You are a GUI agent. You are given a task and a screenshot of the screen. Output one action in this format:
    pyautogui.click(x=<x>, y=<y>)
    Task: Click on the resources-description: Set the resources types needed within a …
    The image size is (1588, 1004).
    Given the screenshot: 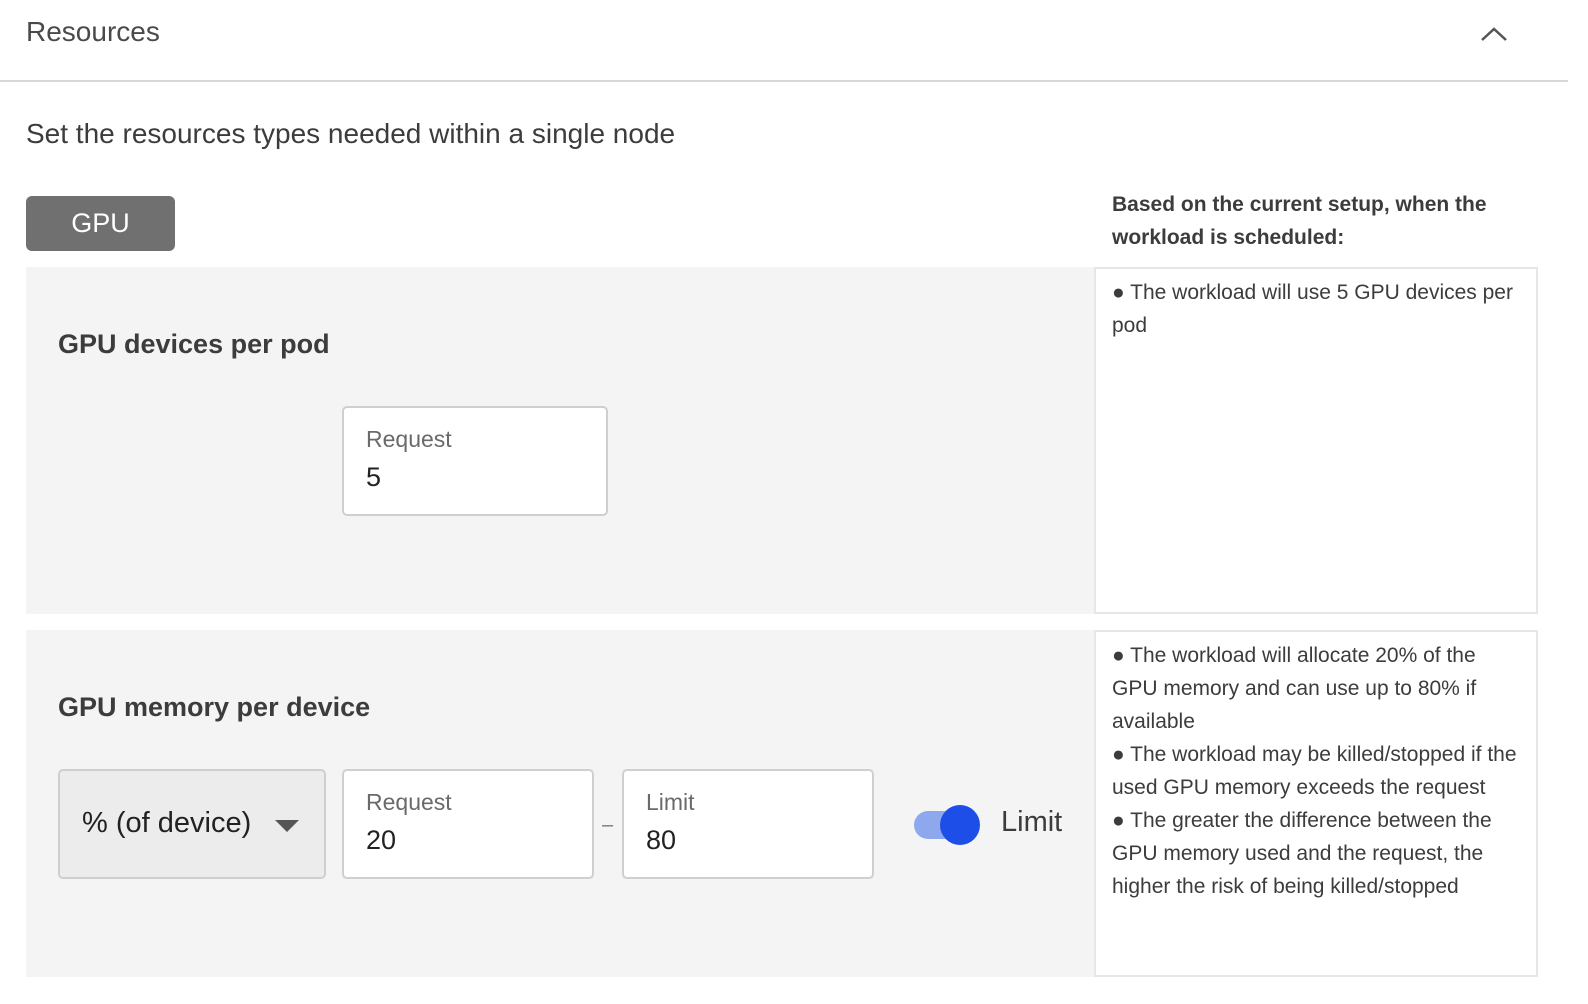 What is the action you would take?
    pyautogui.click(x=351, y=133)
    